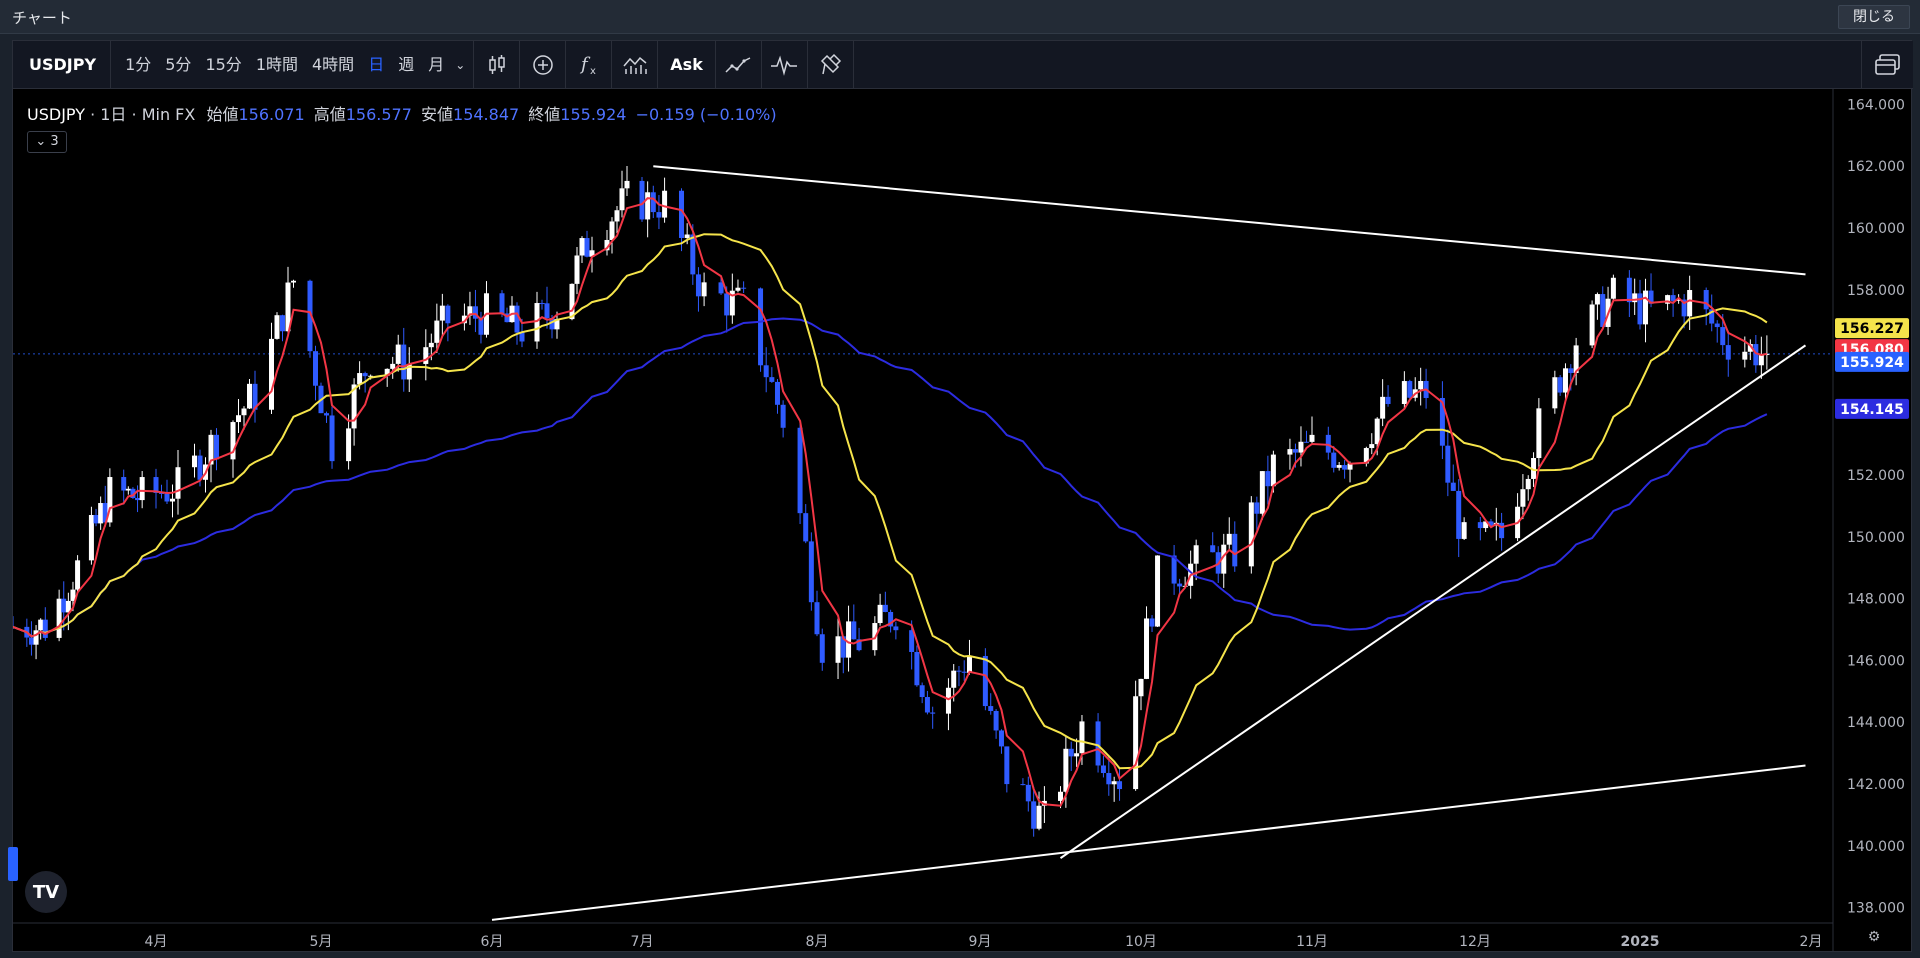 Image resolution: width=1920 pixels, height=958 pixels. I want to click on compare-icon, so click(739, 64).